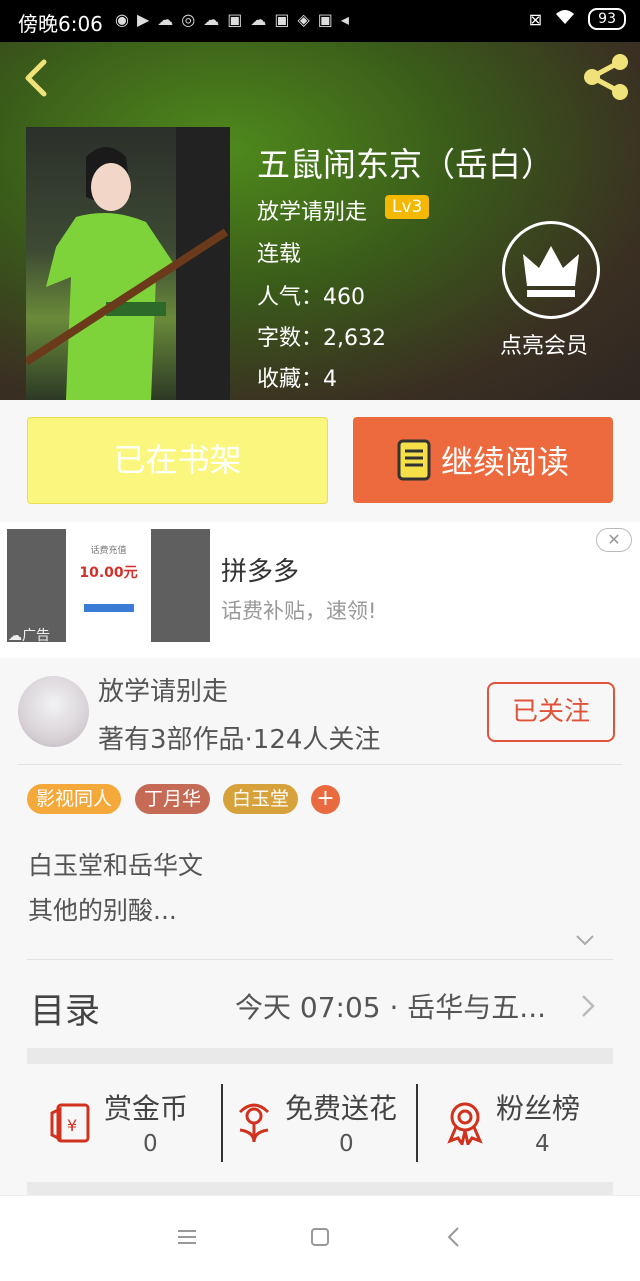 This screenshot has height=1281, width=640. I want to click on continue-reading-label: 继续阅读, so click(504, 462).